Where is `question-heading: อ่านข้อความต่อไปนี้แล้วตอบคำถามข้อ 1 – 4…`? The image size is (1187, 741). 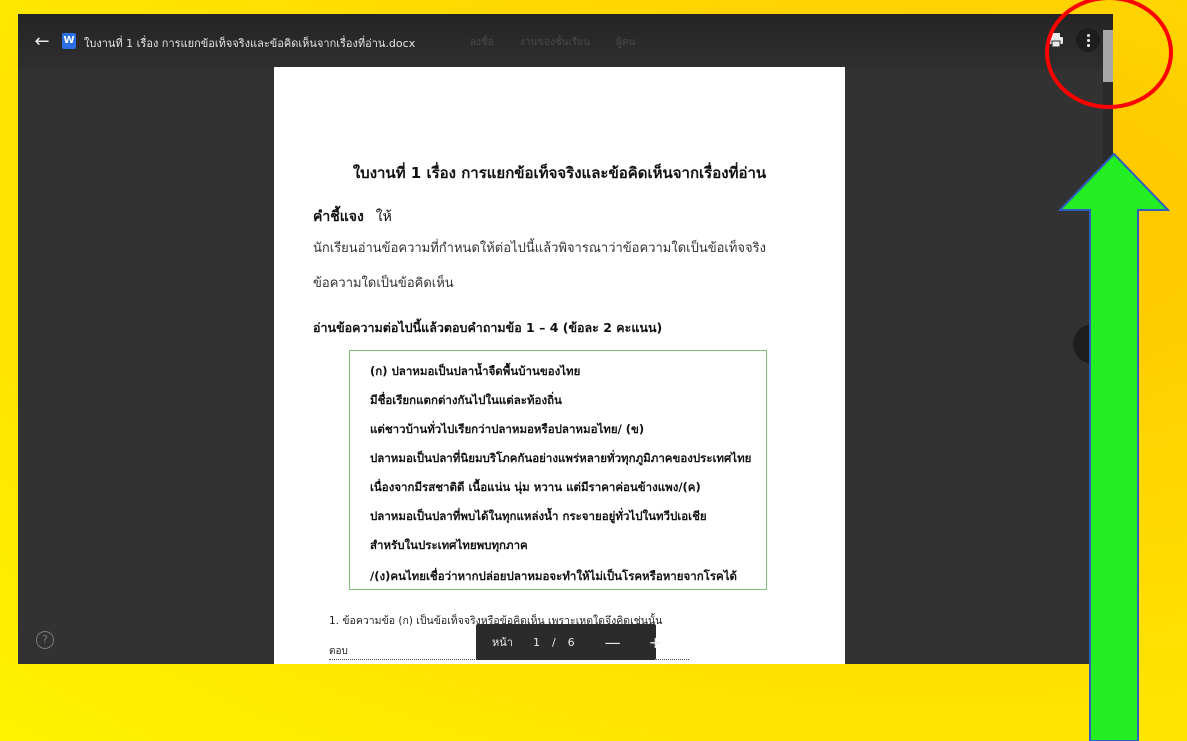
question-heading: อ่านข้อความต่อไปนี้แล้วตอบคำถามข้อ 1 – 4… is located at coordinates (488, 327).